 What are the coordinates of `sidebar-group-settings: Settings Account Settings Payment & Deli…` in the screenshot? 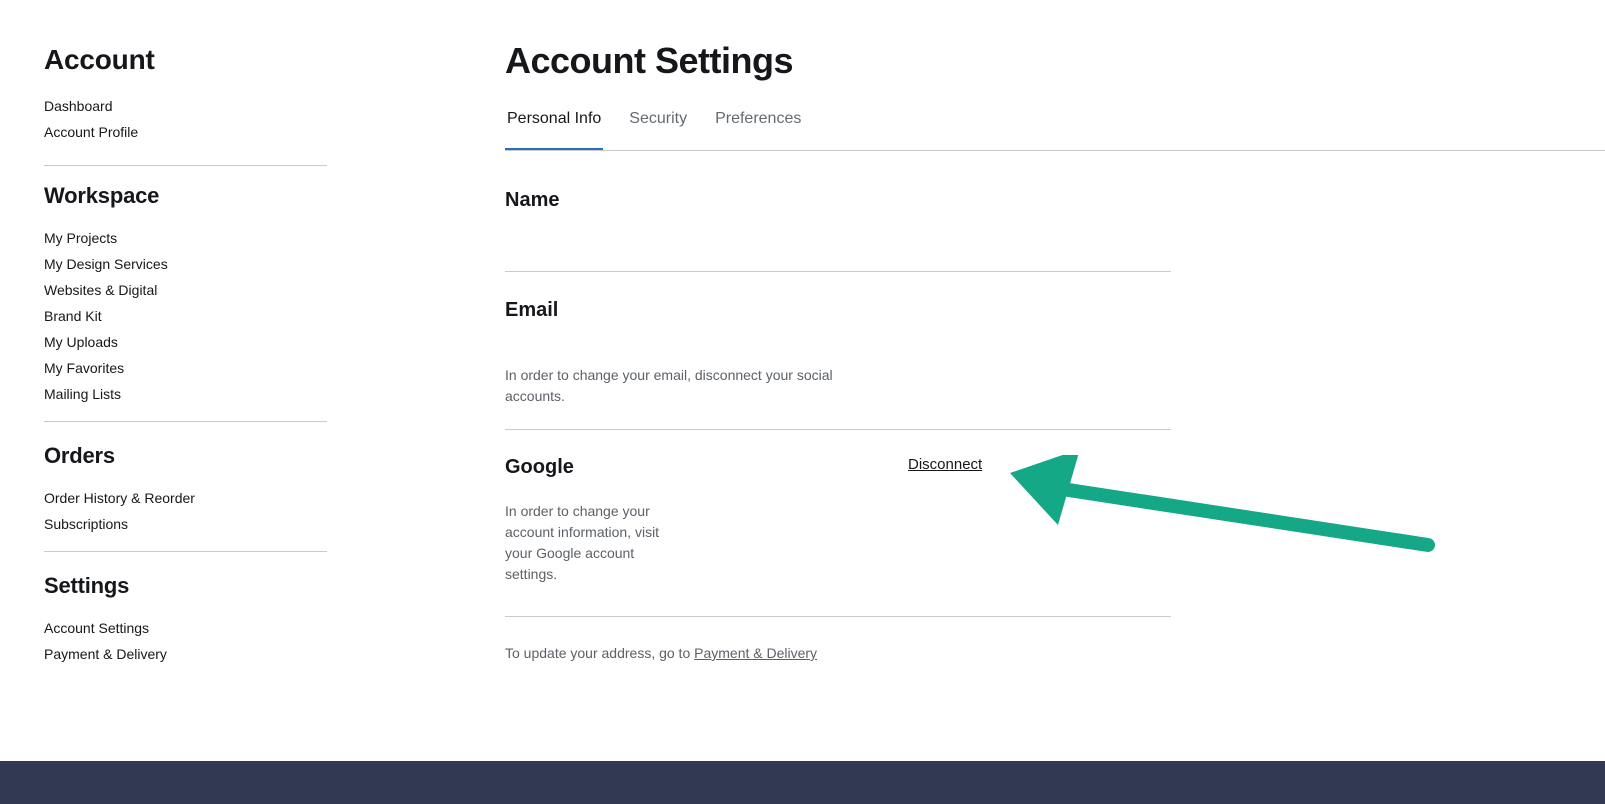 It's located at (185, 627).